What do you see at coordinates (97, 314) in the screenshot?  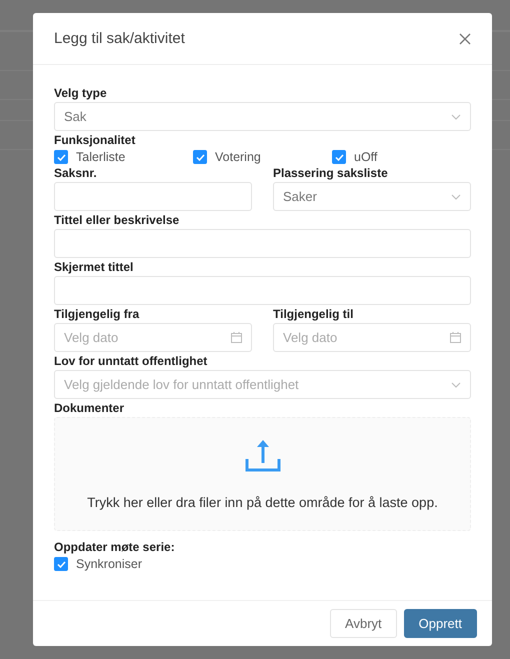 I see `field-label: Tilgjengelig fra` at bounding box center [97, 314].